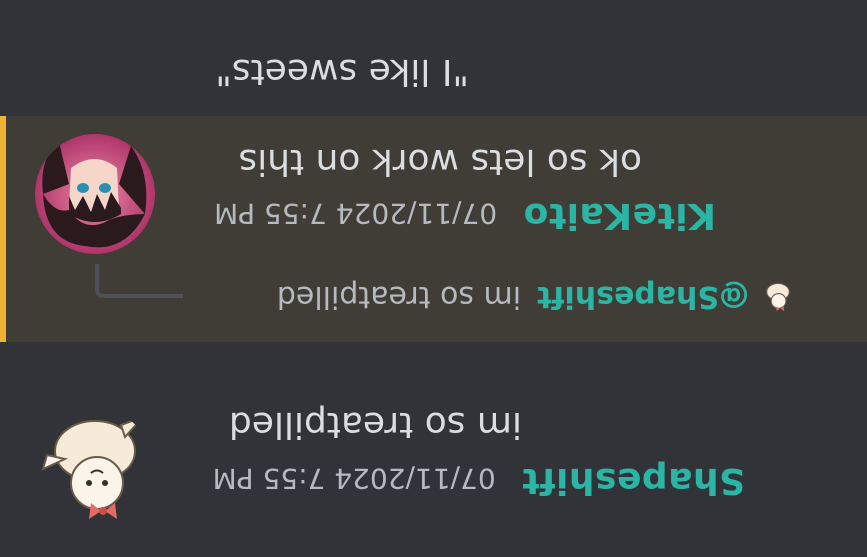 The width and height of the screenshot is (867, 557). What do you see at coordinates (643, 297) in the screenshot?
I see `reply-mention: @Shapeshift` at bounding box center [643, 297].